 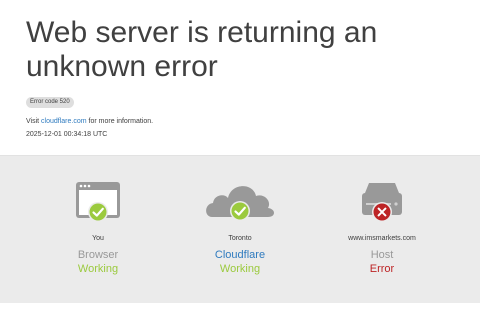 What do you see at coordinates (240, 255) in the screenshot?
I see `node-role: Cloudflare` at bounding box center [240, 255].